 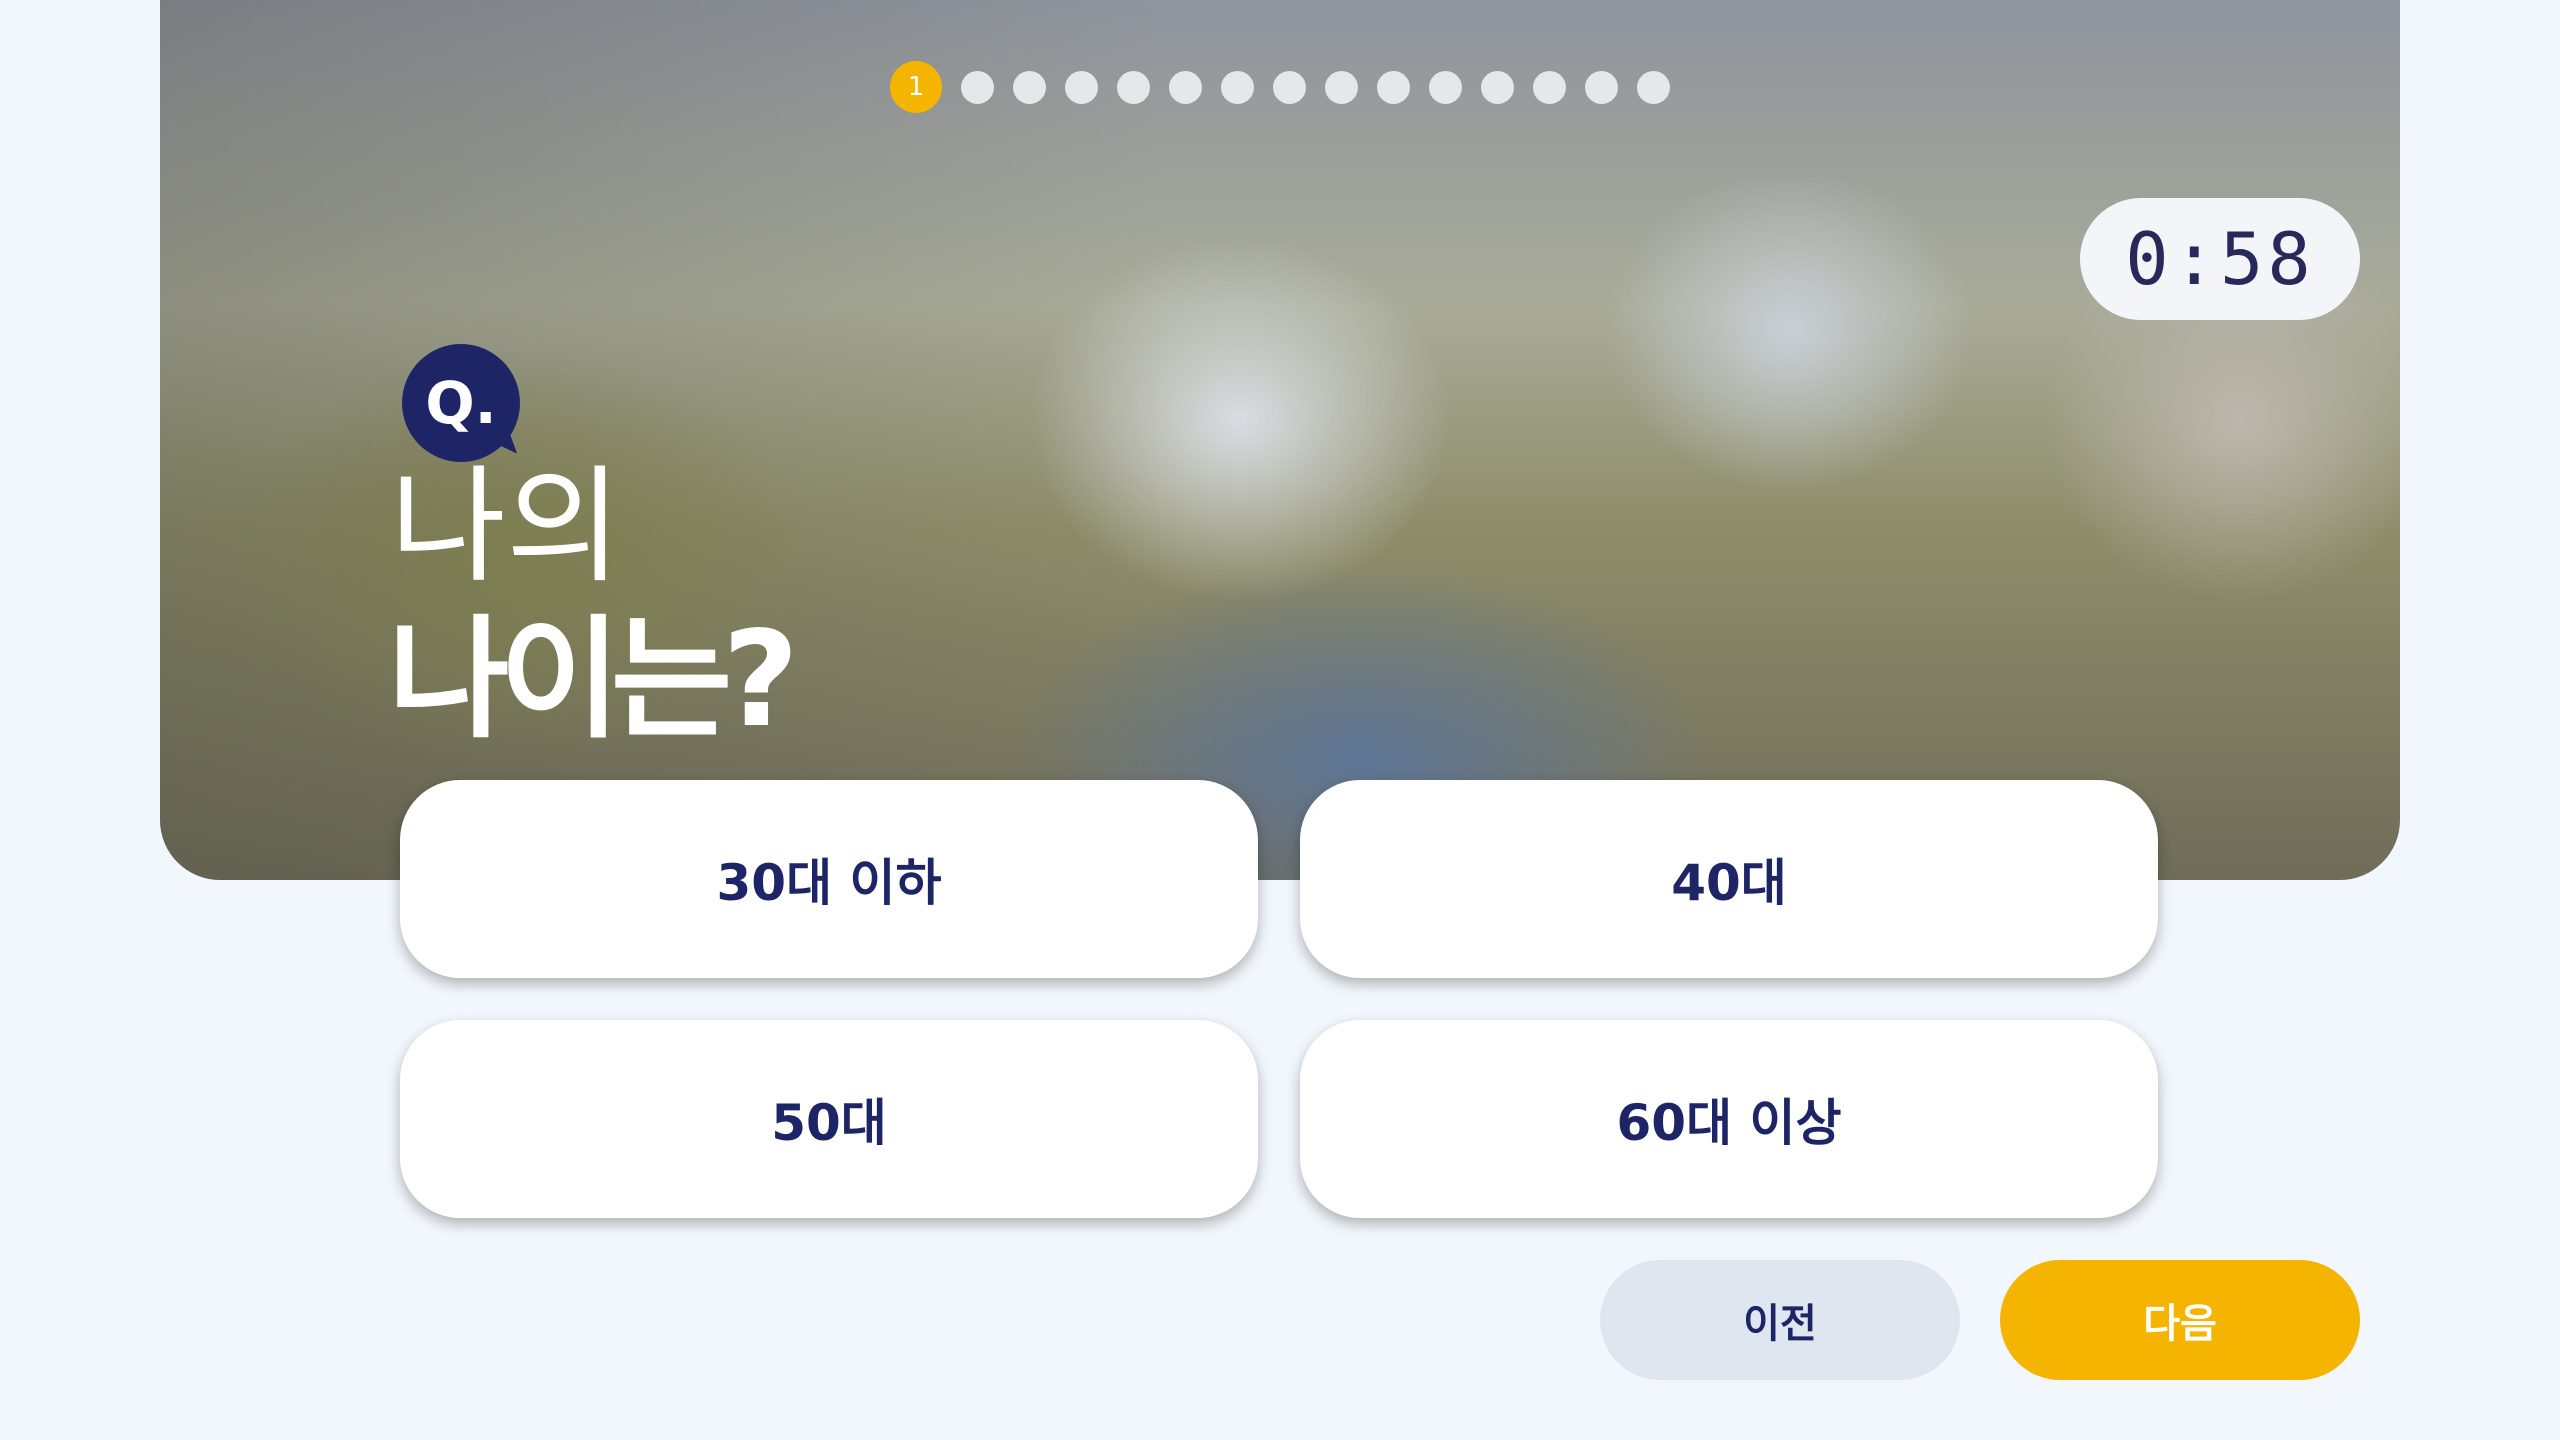 I want to click on progress-dot-current: 1, so click(x=916, y=87).